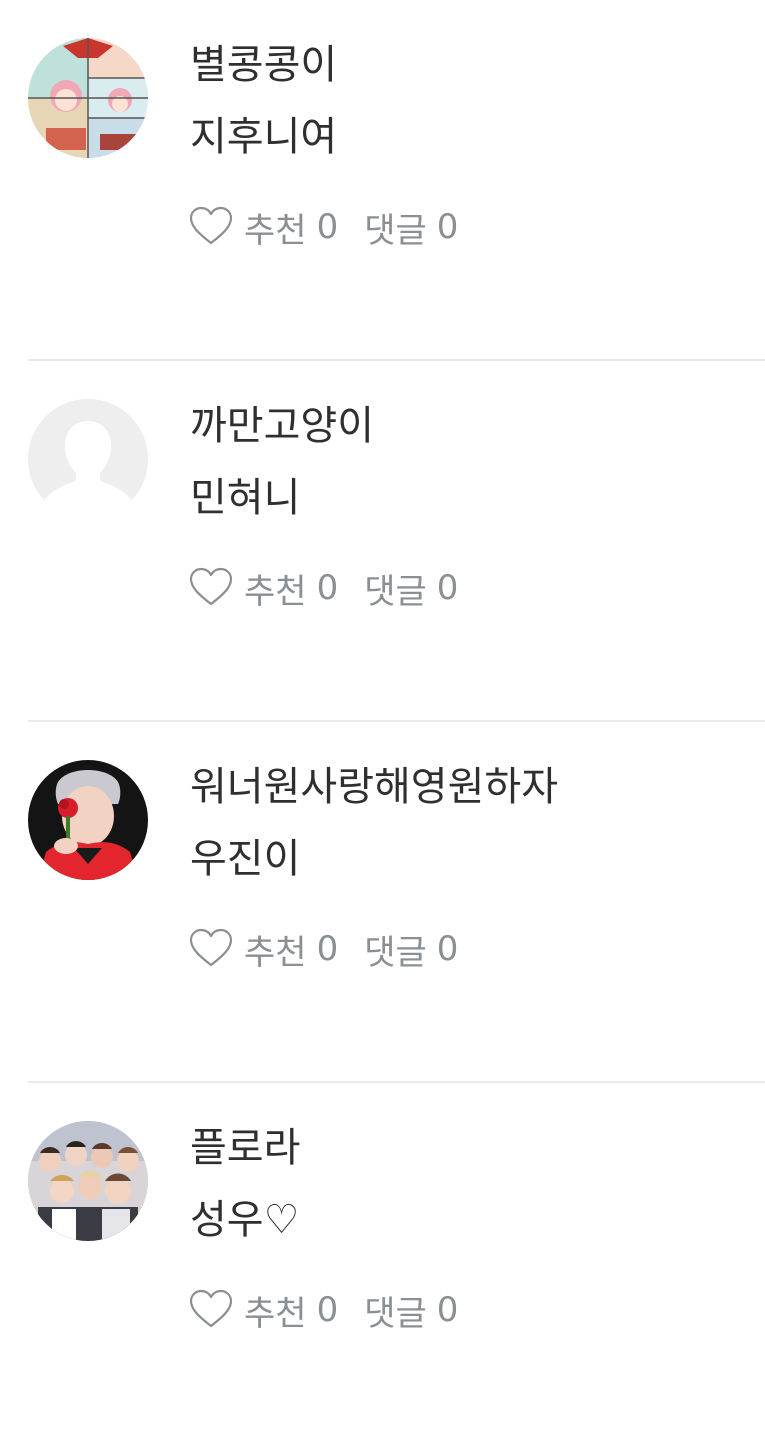 This screenshot has height=1444, width=765. What do you see at coordinates (245, 859) in the screenshot?
I see `comment-text: 우진이` at bounding box center [245, 859].